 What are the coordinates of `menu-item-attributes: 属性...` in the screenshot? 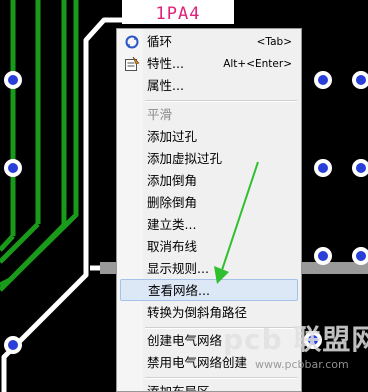 It's located at (209, 86).